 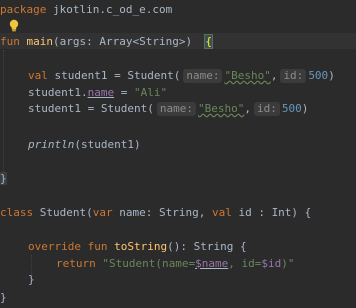 I want to click on code-line-6: println(student1), so click(x=84, y=145).